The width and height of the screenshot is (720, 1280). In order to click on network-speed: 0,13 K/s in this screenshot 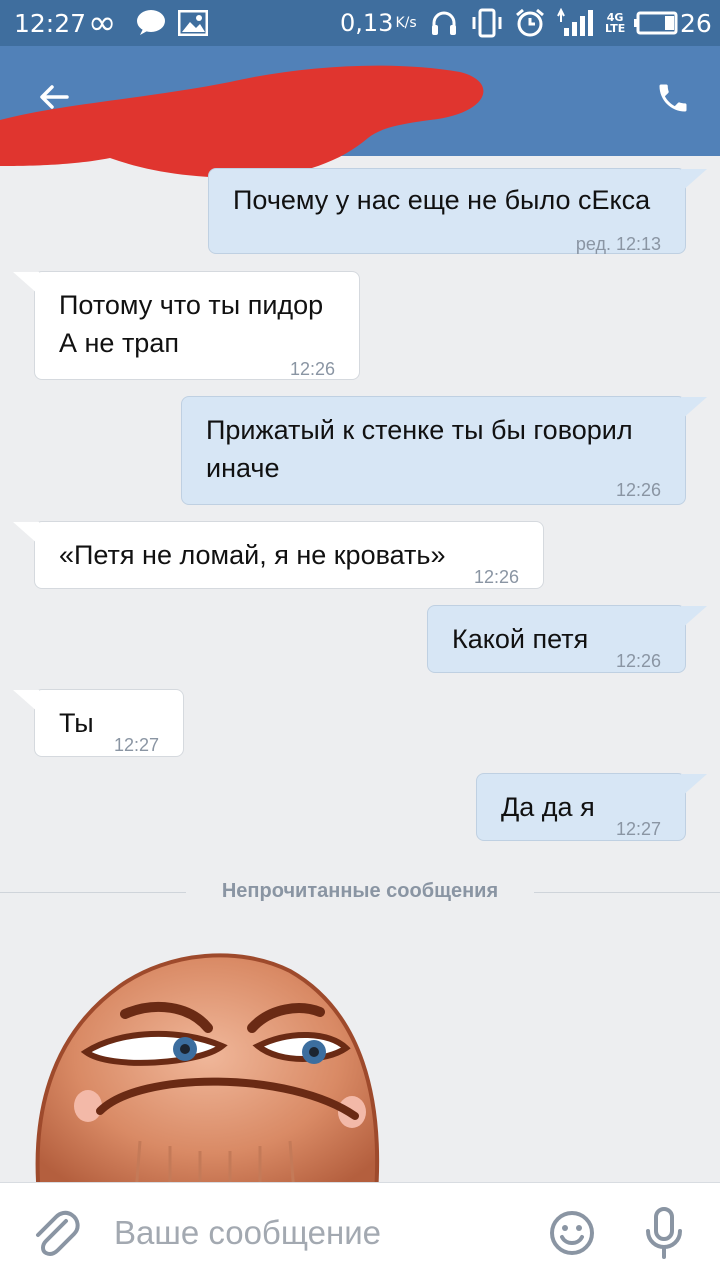, I will do `click(378, 23)`.